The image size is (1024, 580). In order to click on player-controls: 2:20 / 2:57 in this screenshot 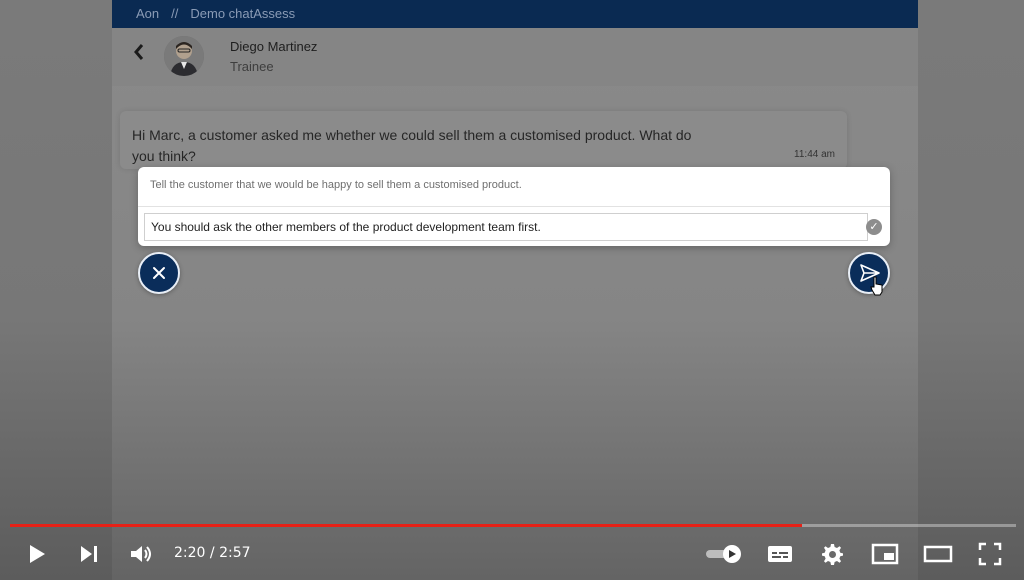, I will do `click(512, 555)`.